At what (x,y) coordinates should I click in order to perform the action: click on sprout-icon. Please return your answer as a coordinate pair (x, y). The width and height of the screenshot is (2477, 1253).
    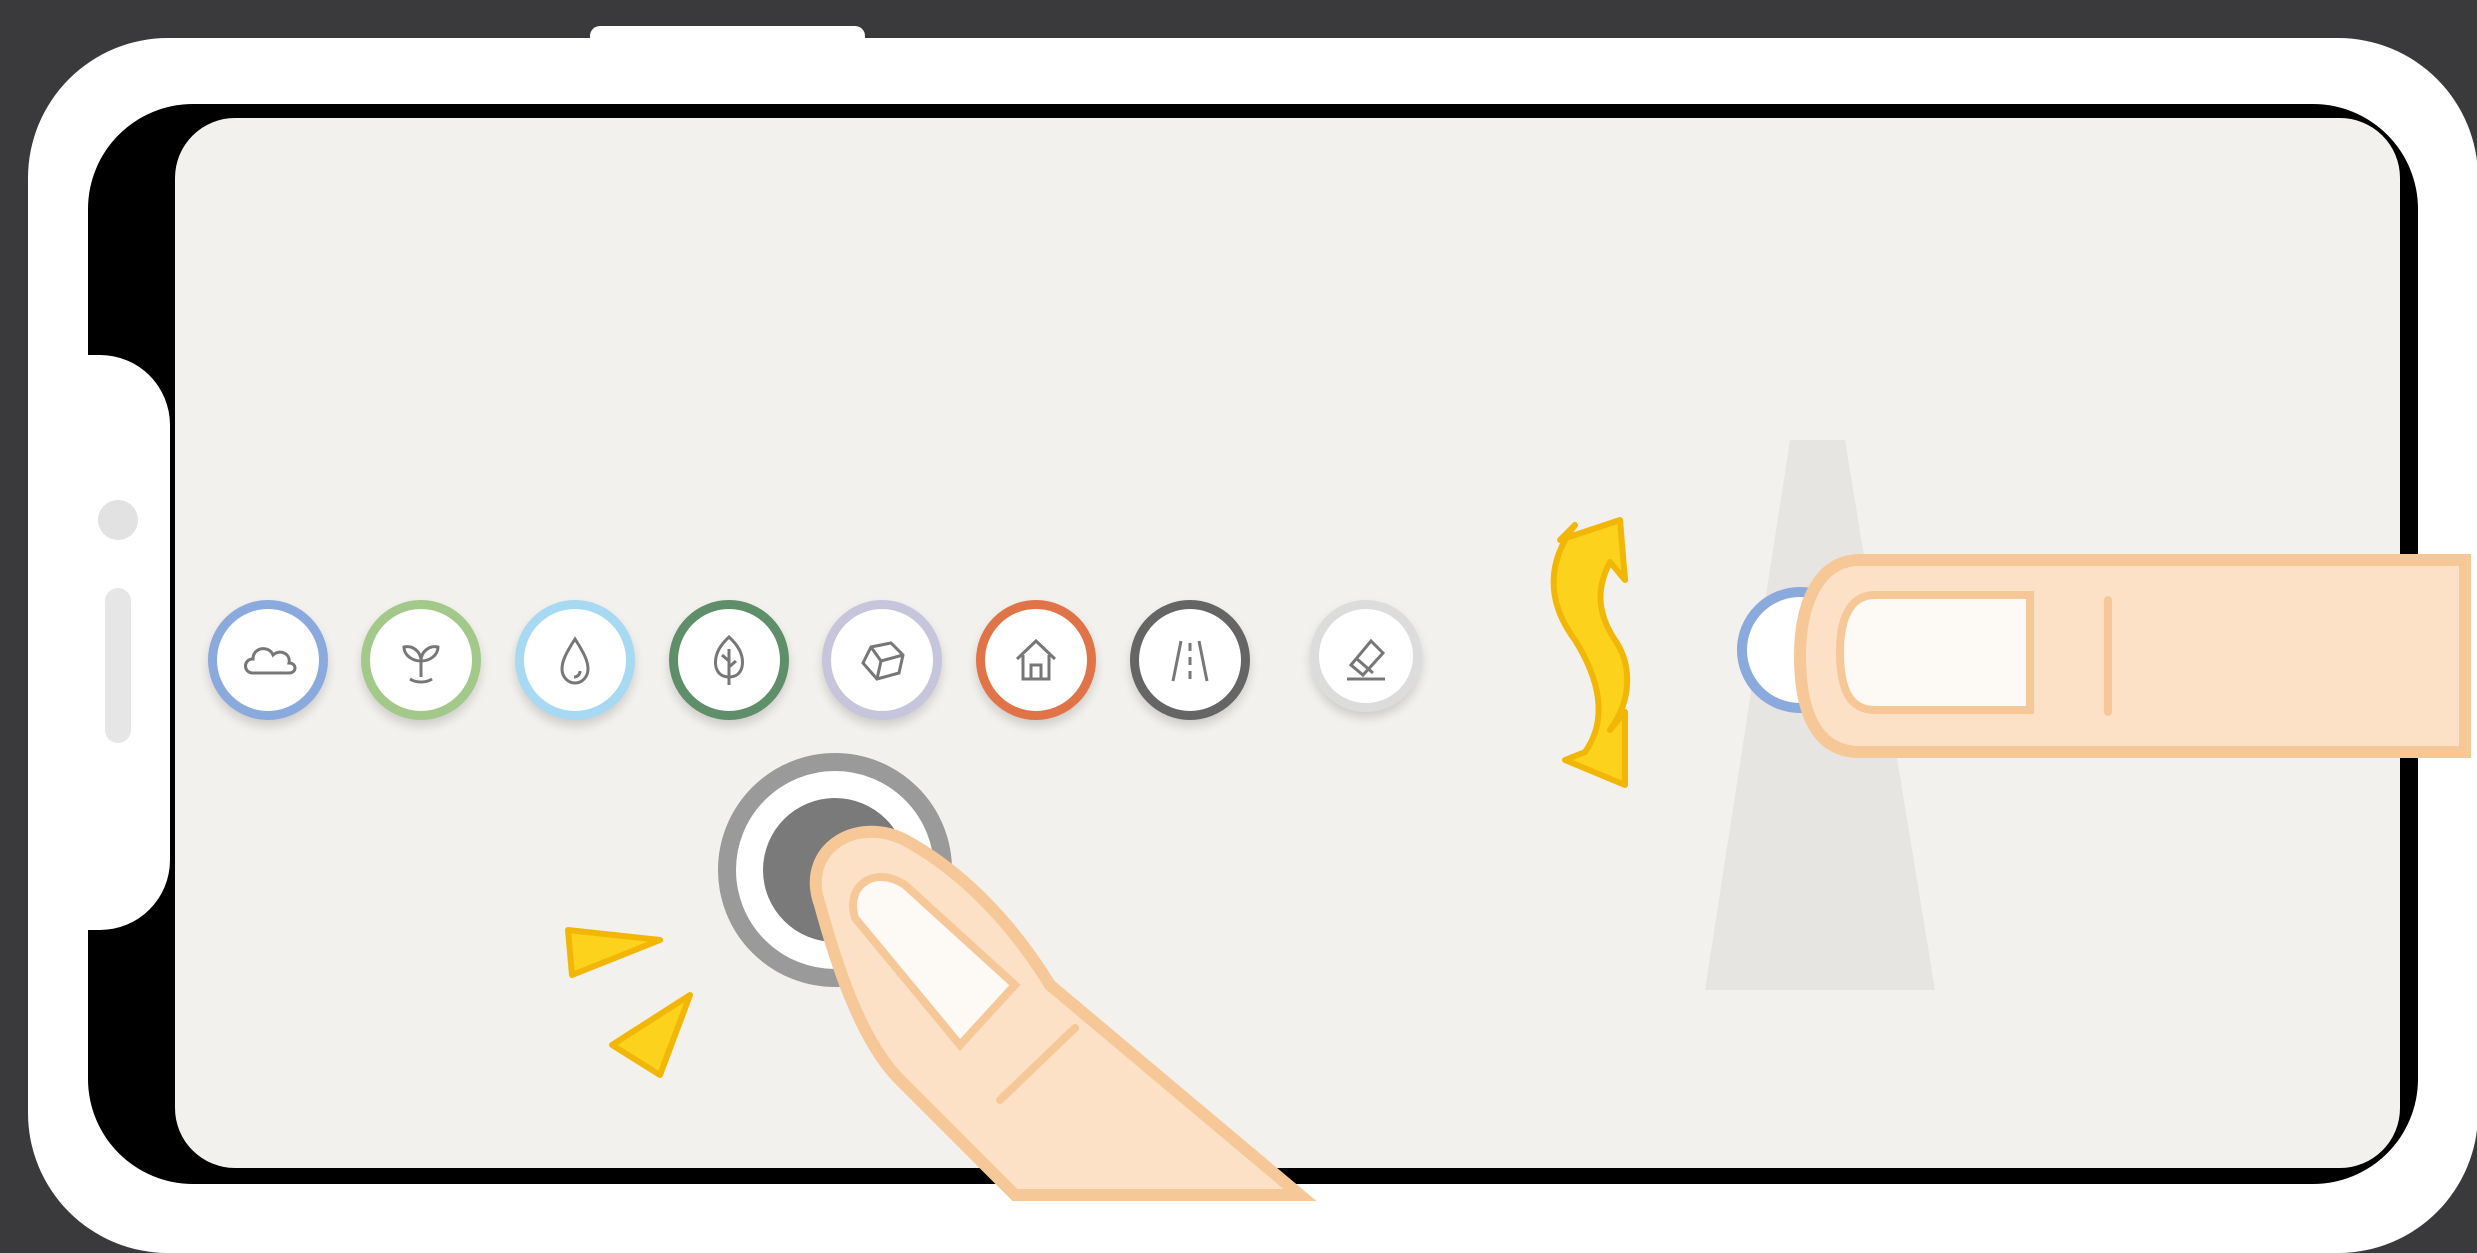
    Looking at the image, I should click on (421, 664).